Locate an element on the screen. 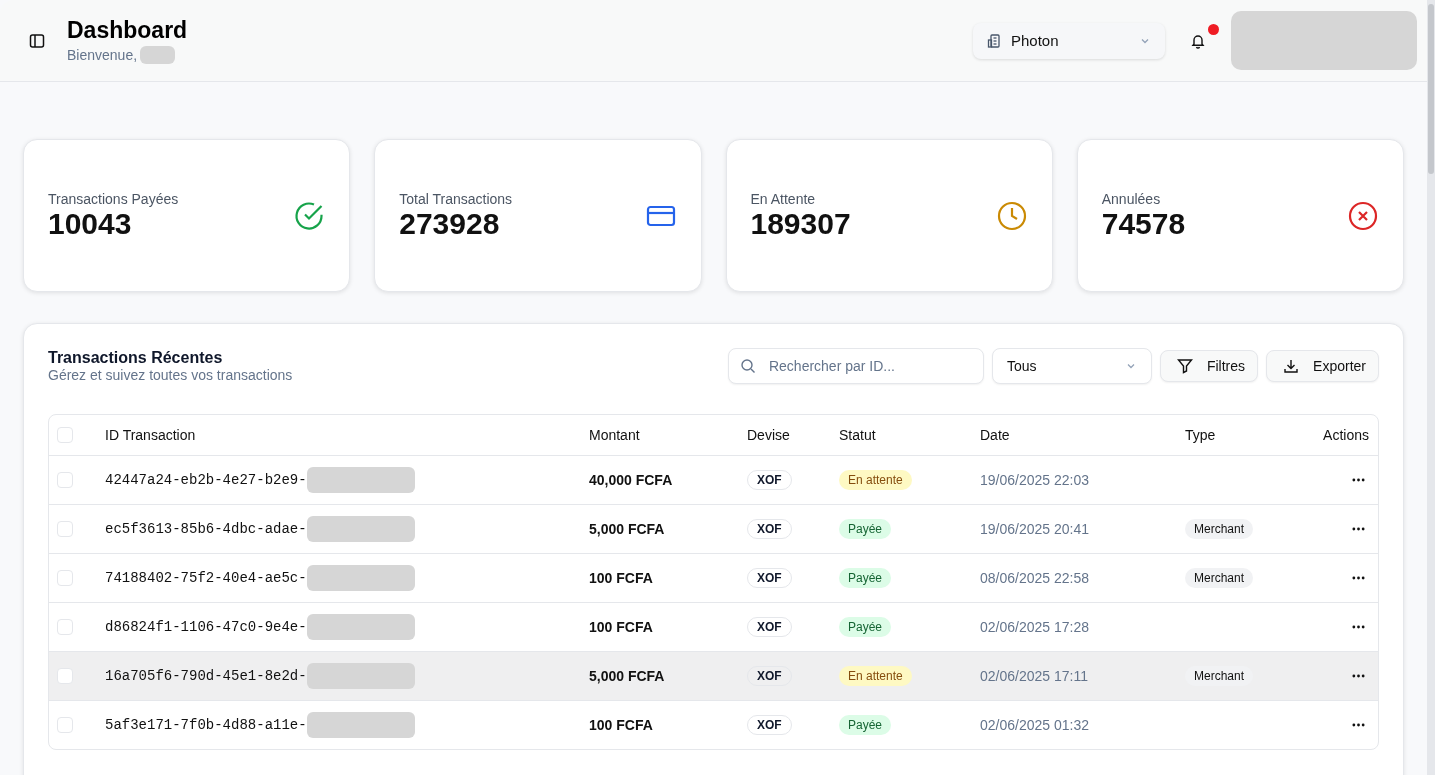 The image size is (1435, 775). date-text: 19/06/2025 20:41 is located at coordinates (1034, 529).